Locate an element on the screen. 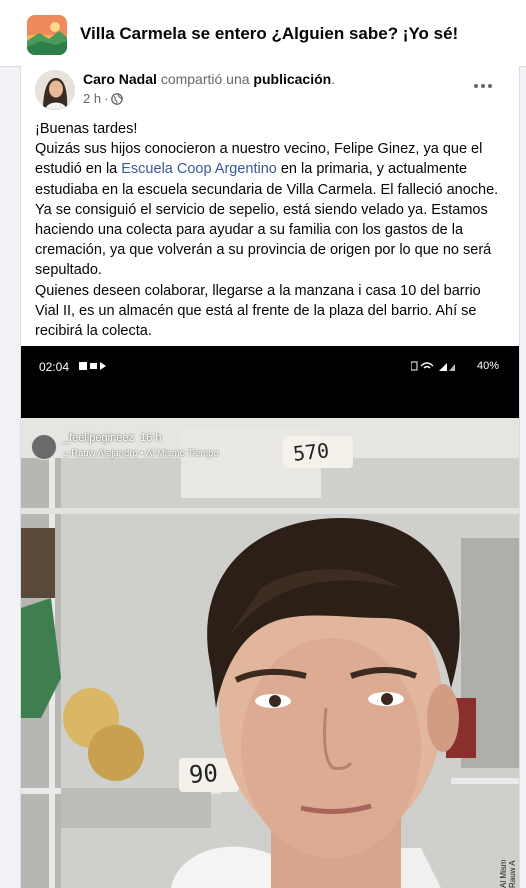 The image size is (526, 888). shared-post-link: publicación is located at coordinates (292, 79).